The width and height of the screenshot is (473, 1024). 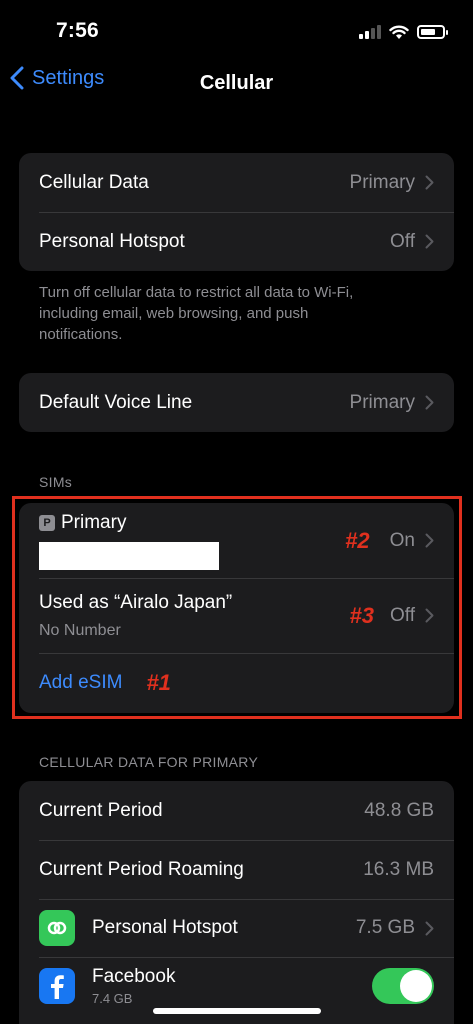 What do you see at coordinates (112, 998) in the screenshot?
I see `app-usage-value: 7.4 GB` at bounding box center [112, 998].